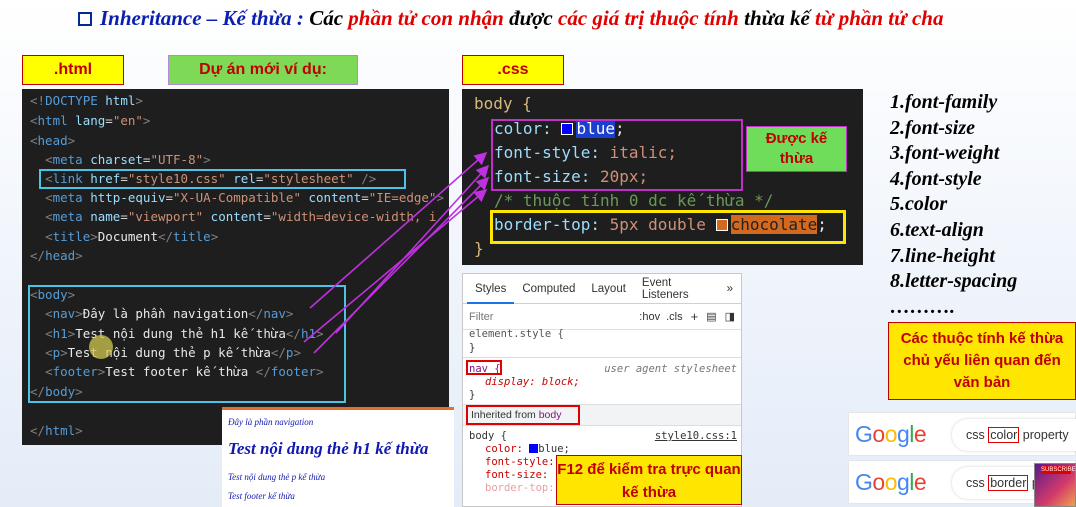 The height and width of the screenshot is (507, 1076). I want to click on inheritance-arrows, so click(396, 252).